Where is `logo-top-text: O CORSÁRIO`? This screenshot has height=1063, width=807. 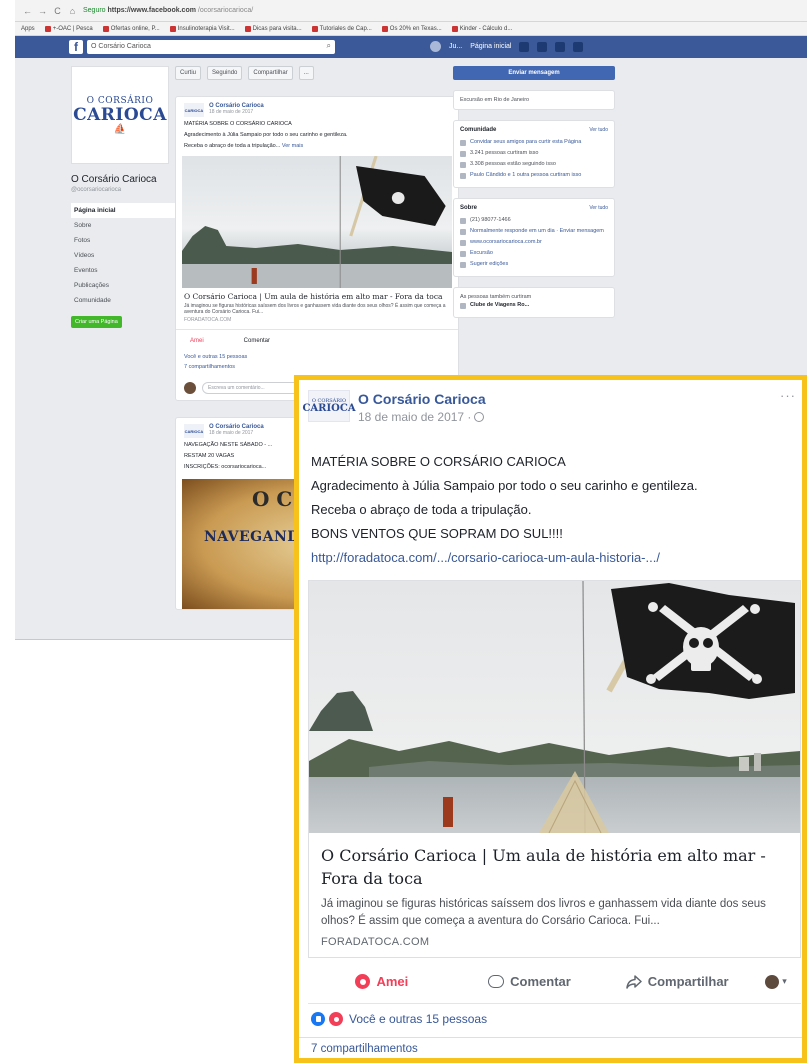 logo-top-text: O CORSÁRIO is located at coordinates (120, 100).